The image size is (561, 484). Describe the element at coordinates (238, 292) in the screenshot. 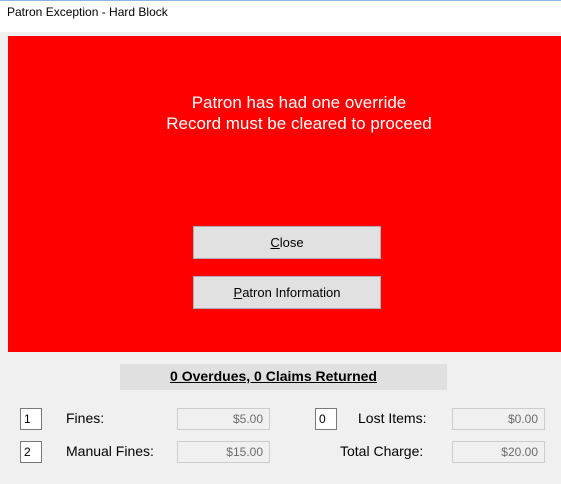

I see `patron-information-mnemonic: P` at that location.